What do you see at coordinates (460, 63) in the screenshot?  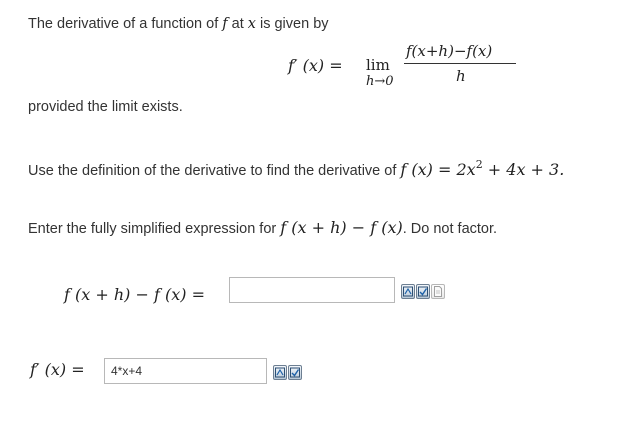 I see `fraction-bar` at bounding box center [460, 63].